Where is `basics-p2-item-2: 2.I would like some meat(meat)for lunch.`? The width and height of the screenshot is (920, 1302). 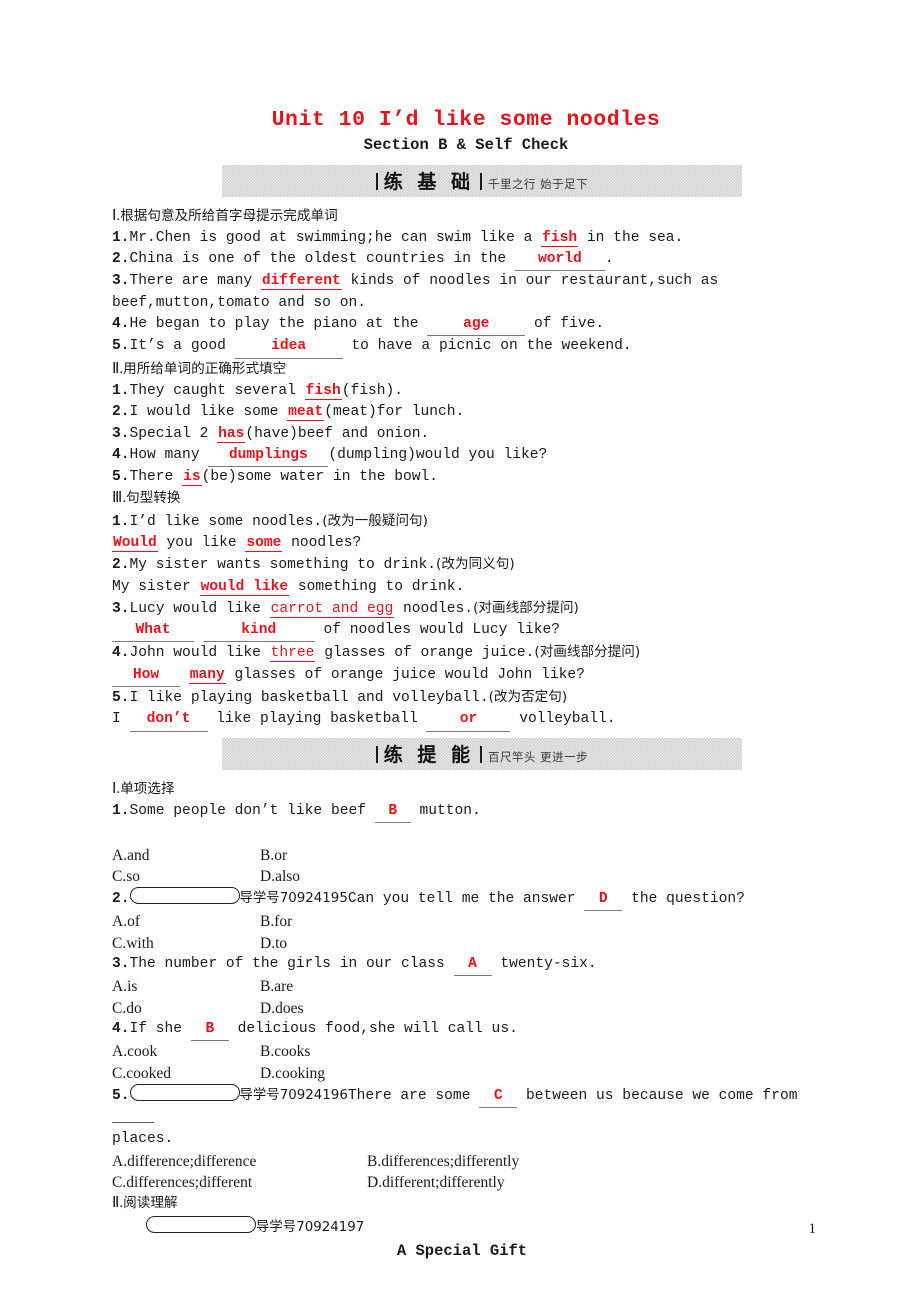 basics-p2-item-2: 2.I would like some meat(meat)for lunch. is located at coordinates (288, 413).